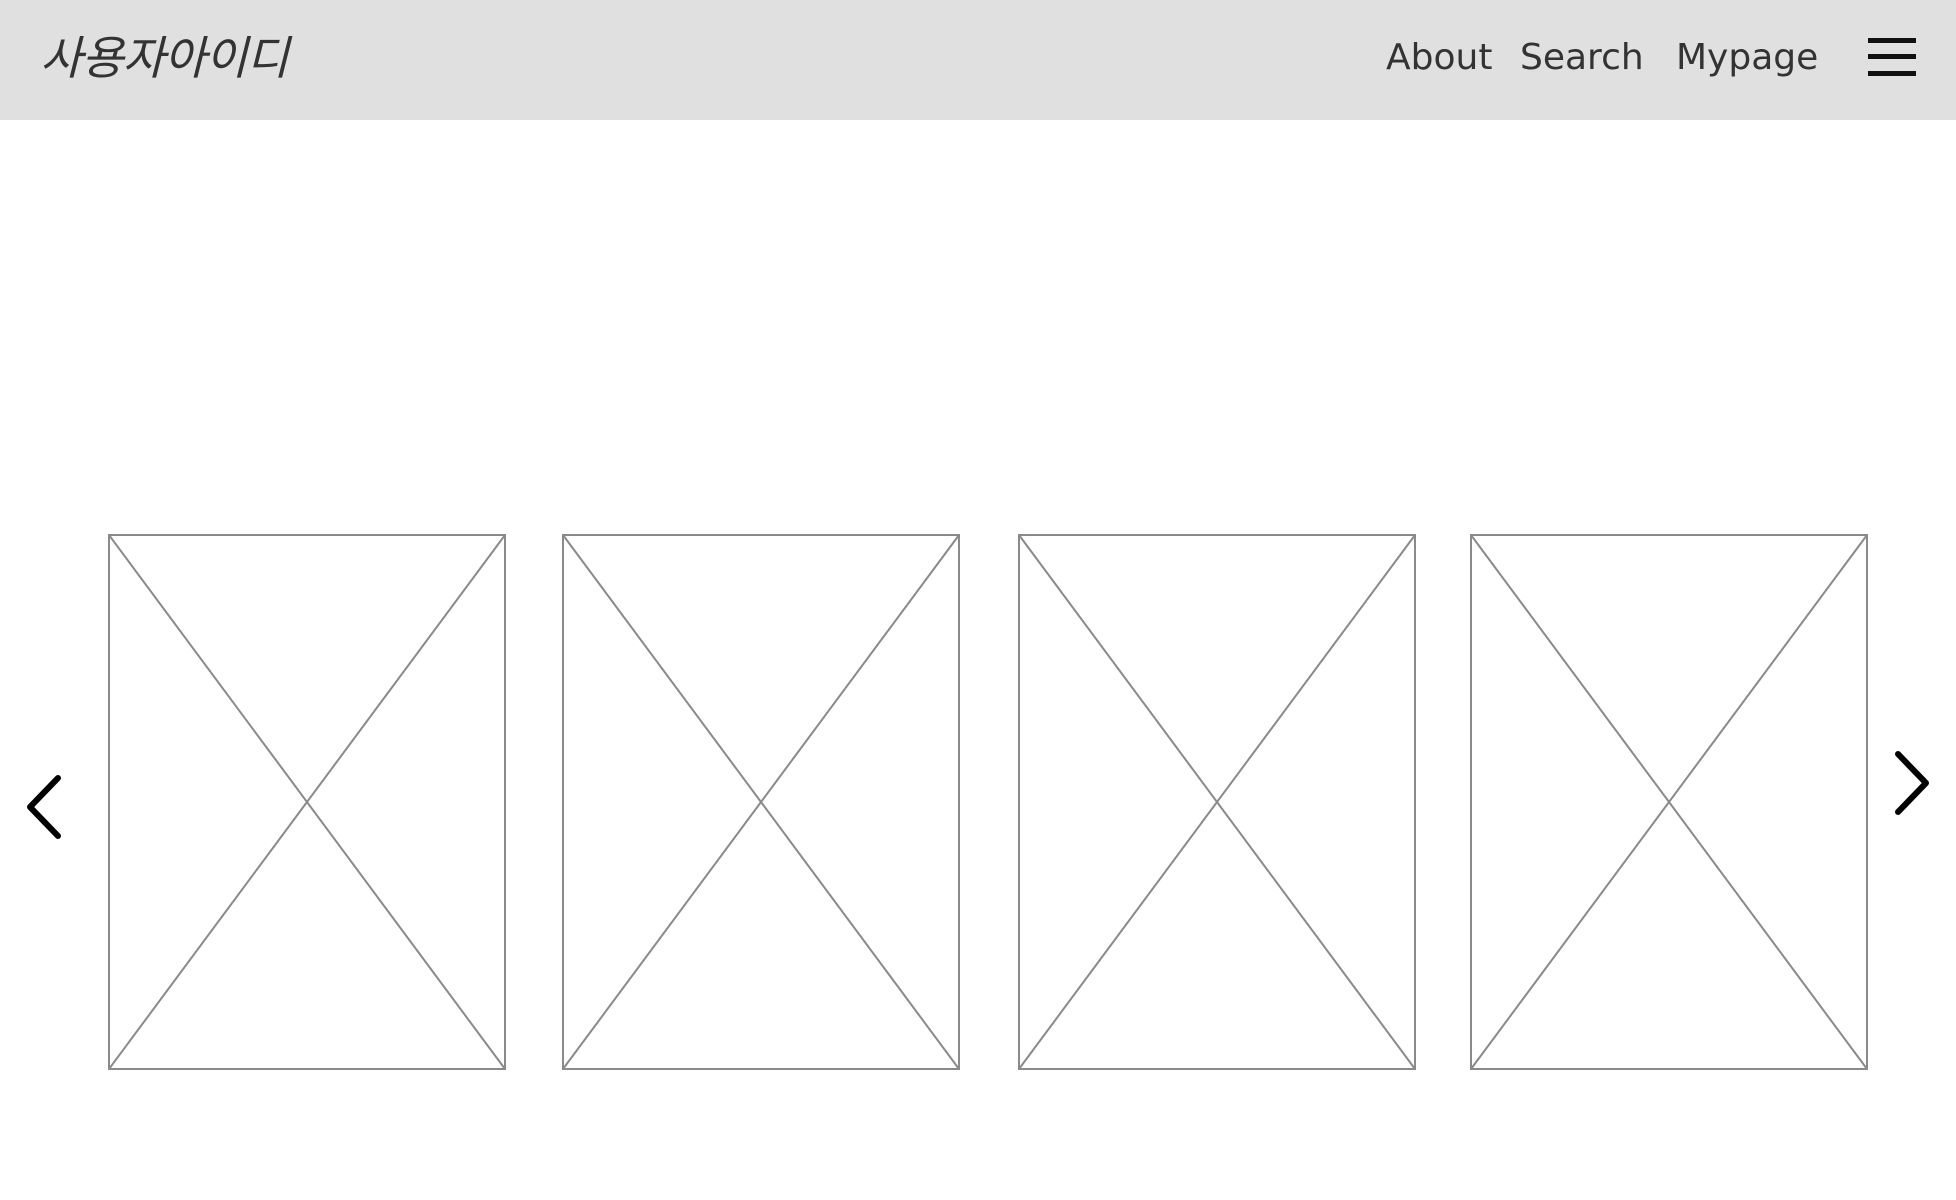 The width and height of the screenshot is (1956, 1200). I want to click on chevron-right-icon, so click(1912, 783).